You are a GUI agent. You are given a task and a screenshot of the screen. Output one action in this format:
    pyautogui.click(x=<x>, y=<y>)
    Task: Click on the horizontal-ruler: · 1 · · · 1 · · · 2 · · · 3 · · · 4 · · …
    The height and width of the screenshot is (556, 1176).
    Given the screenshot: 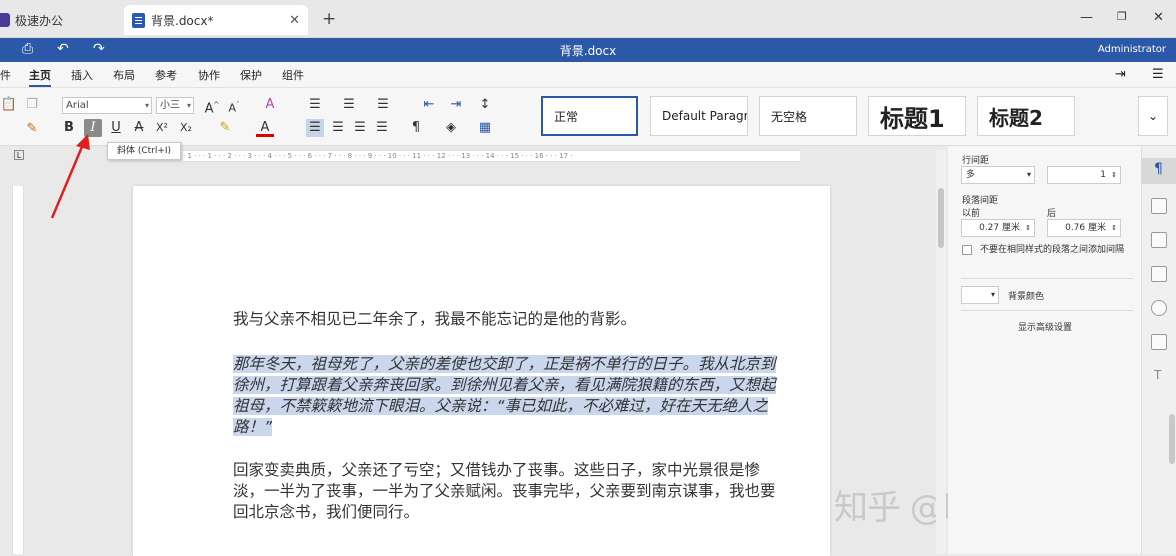 What is the action you would take?
    pyautogui.click(x=491, y=156)
    